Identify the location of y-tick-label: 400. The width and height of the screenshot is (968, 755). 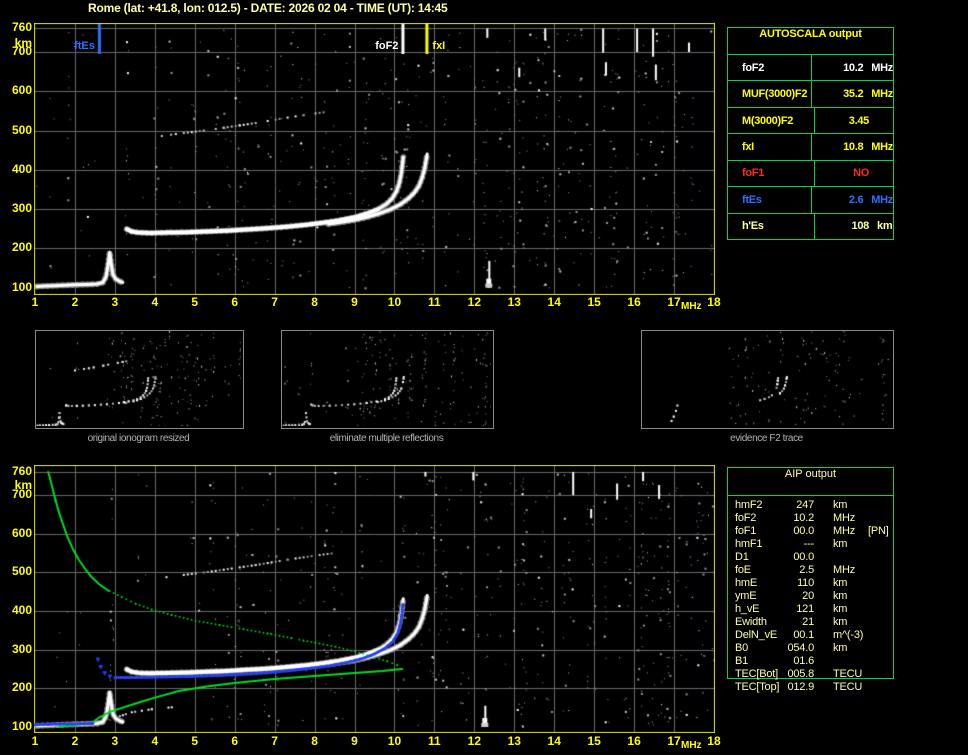
(21, 168).